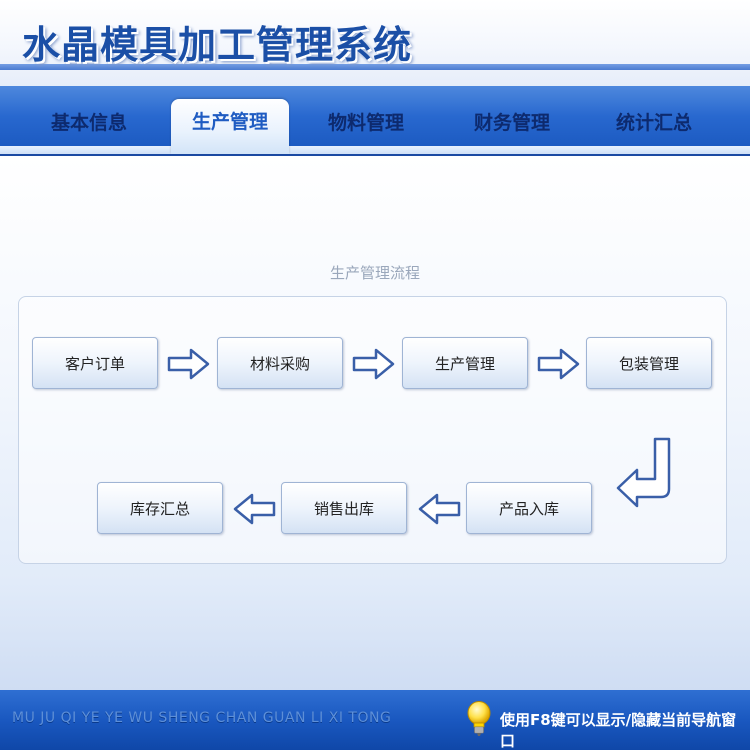 This screenshot has height=751, width=750. Describe the element at coordinates (465, 363) in the screenshot. I see `step-production-mgmt: 生产管理` at that location.